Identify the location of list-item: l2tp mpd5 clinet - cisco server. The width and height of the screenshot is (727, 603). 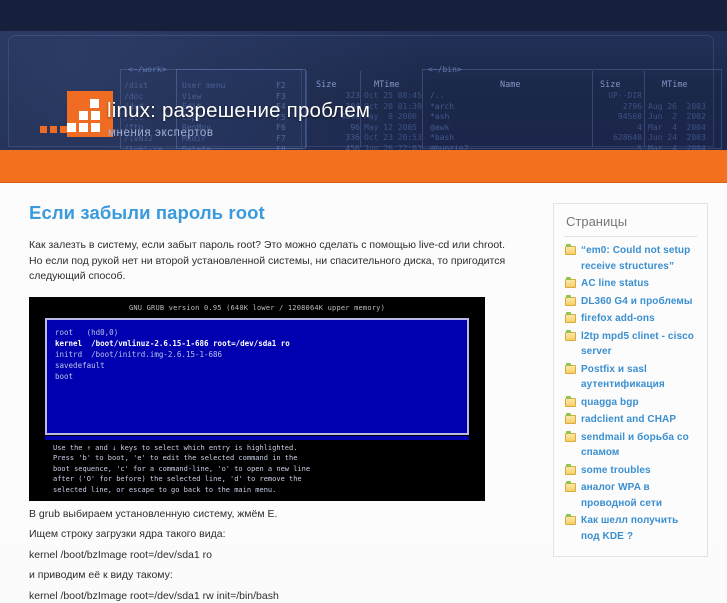
(630, 344).